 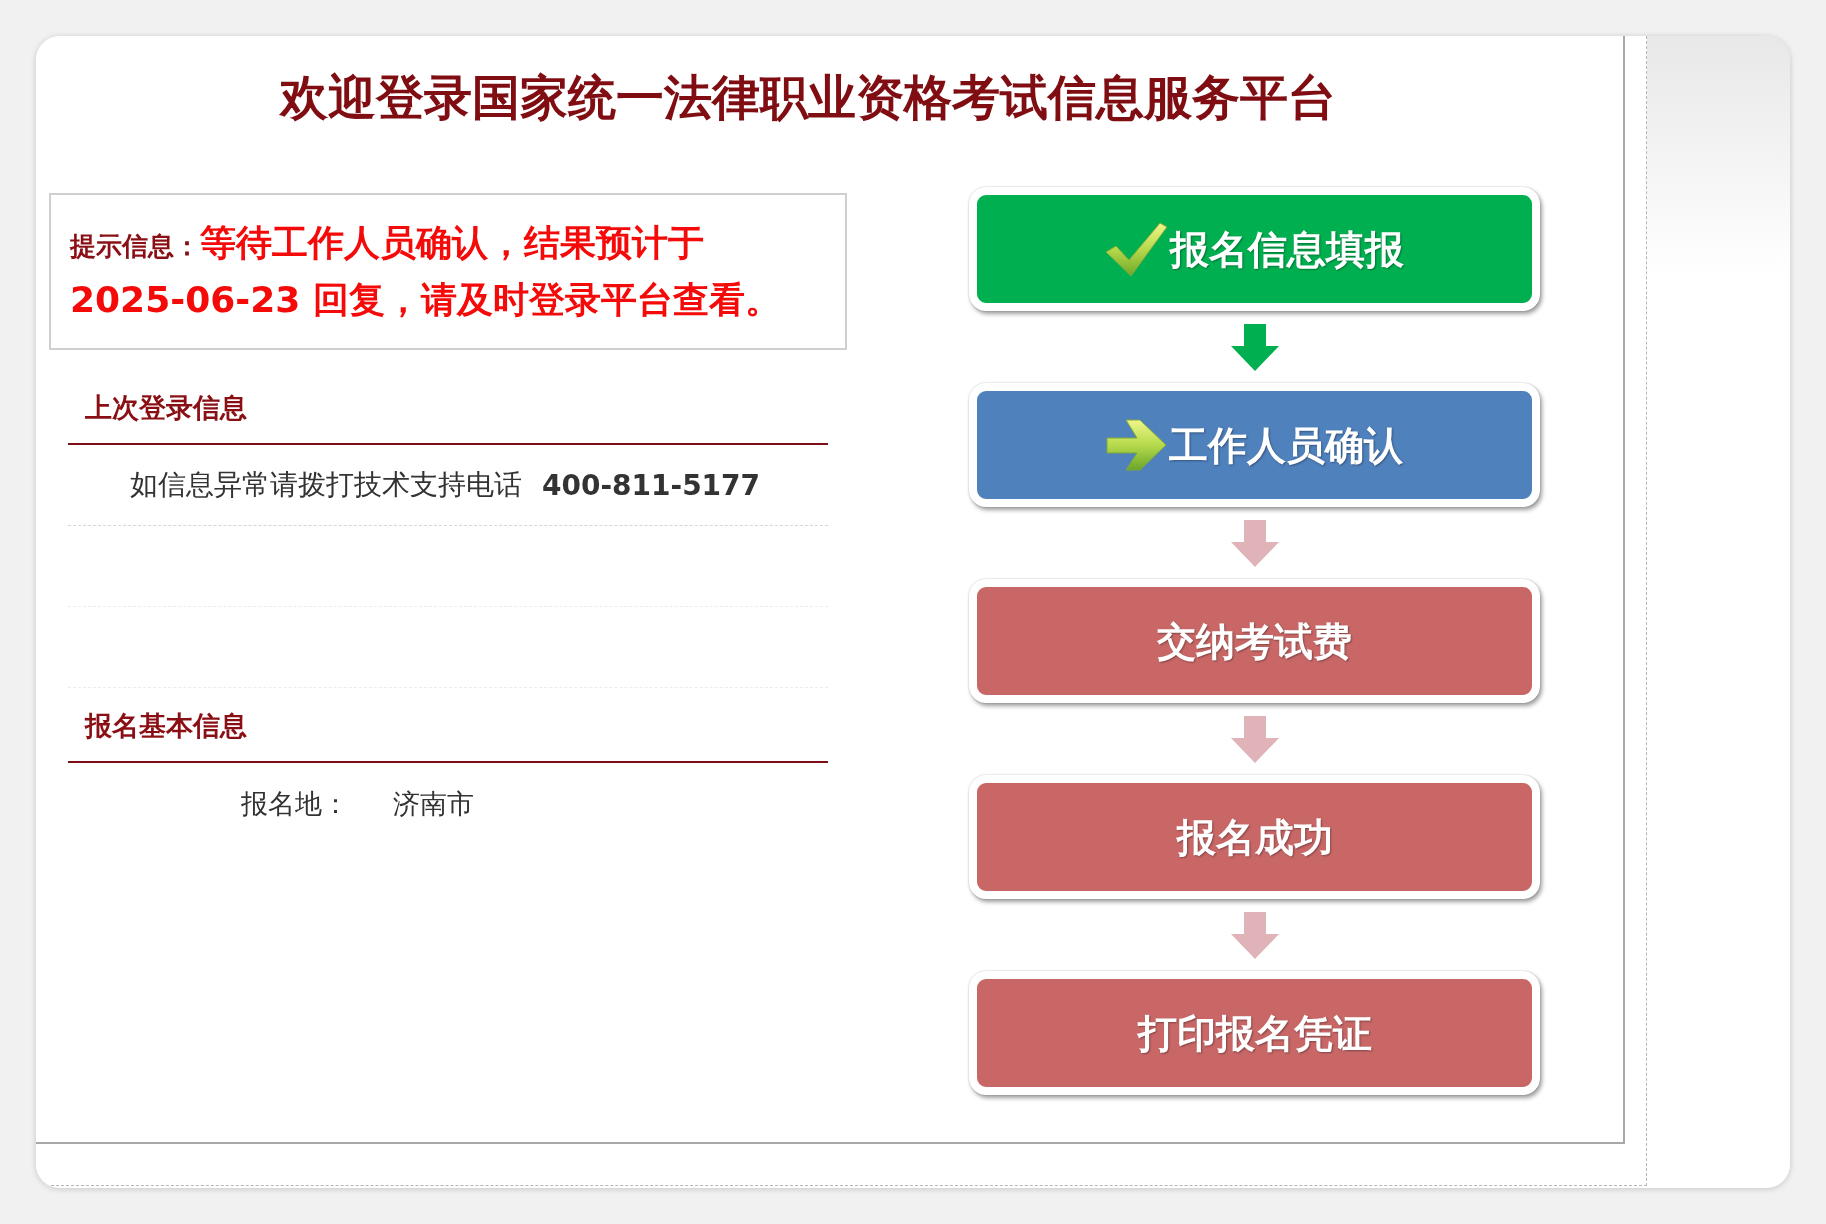 I want to click on section-heading: 报名基本信息, so click(x=166, y=726).